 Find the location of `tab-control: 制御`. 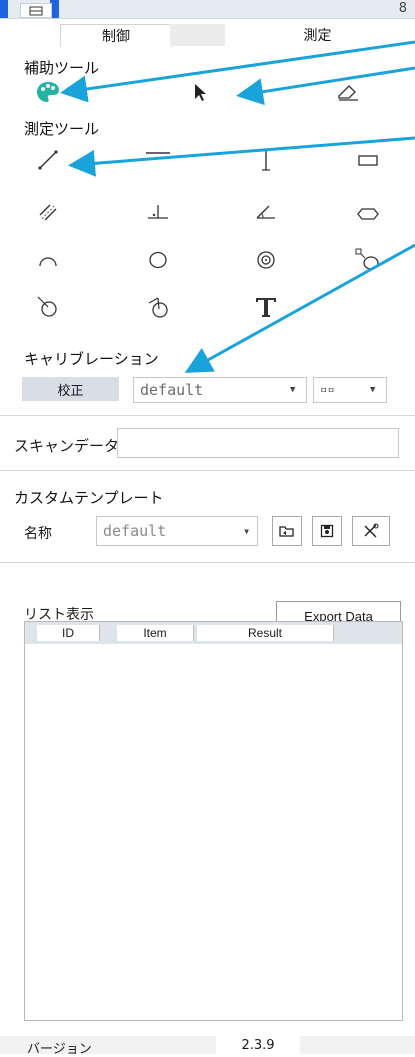

tab-control: 制御 is located at coordinates (116, 35).